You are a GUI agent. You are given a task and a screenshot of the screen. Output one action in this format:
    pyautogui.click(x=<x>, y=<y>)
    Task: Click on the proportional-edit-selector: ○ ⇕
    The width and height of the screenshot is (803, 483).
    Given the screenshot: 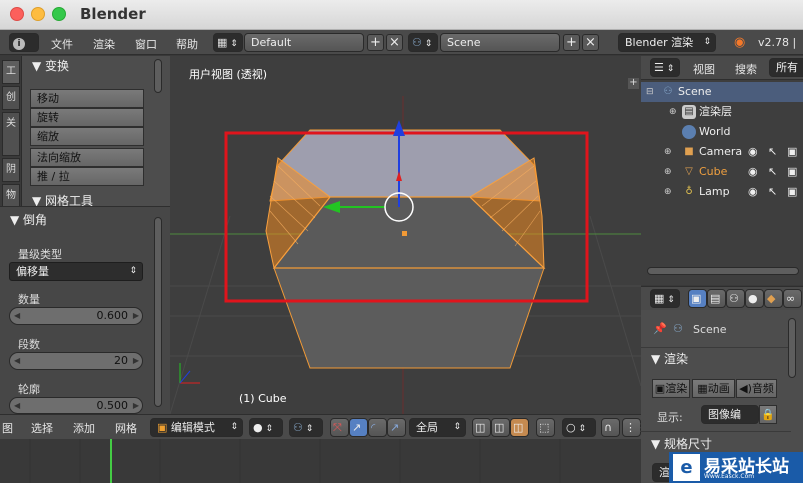 What is the action you would take?
    pyautogui.click(x=579, y=427)
    